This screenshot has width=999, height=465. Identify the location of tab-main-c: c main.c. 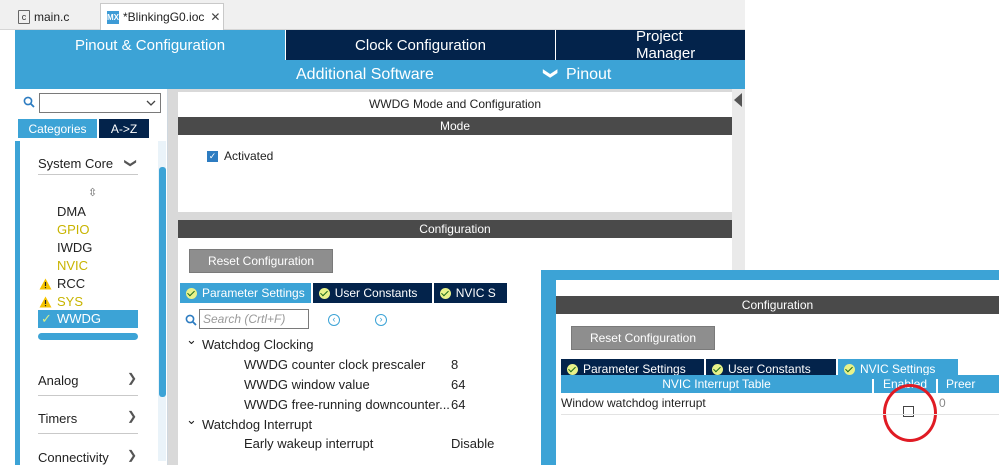
(43, 16).